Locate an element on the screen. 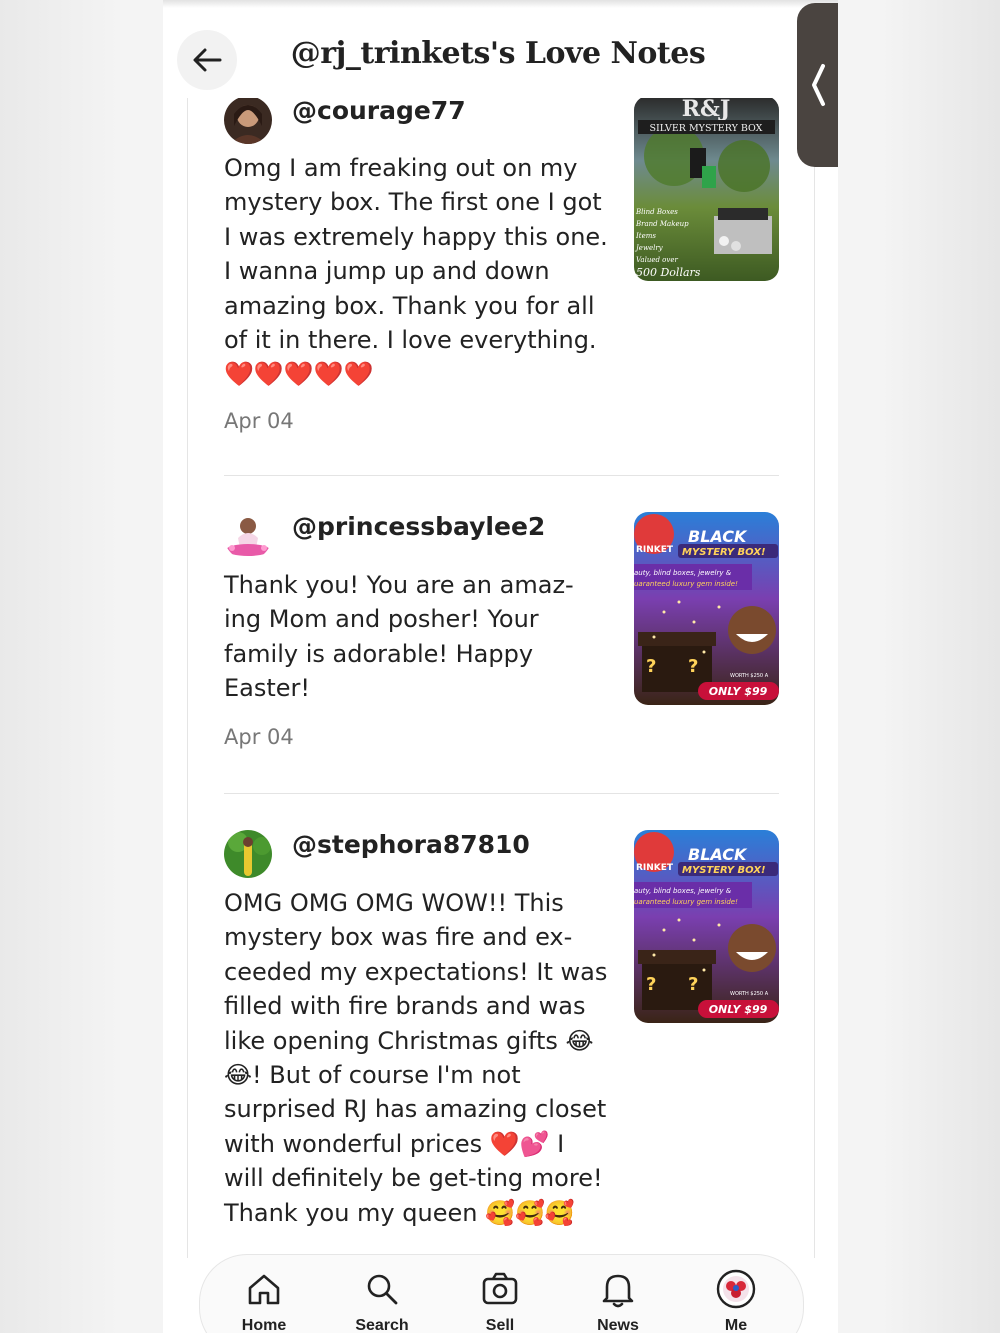  chevron-left-icon is located at coordinates (818, 85).